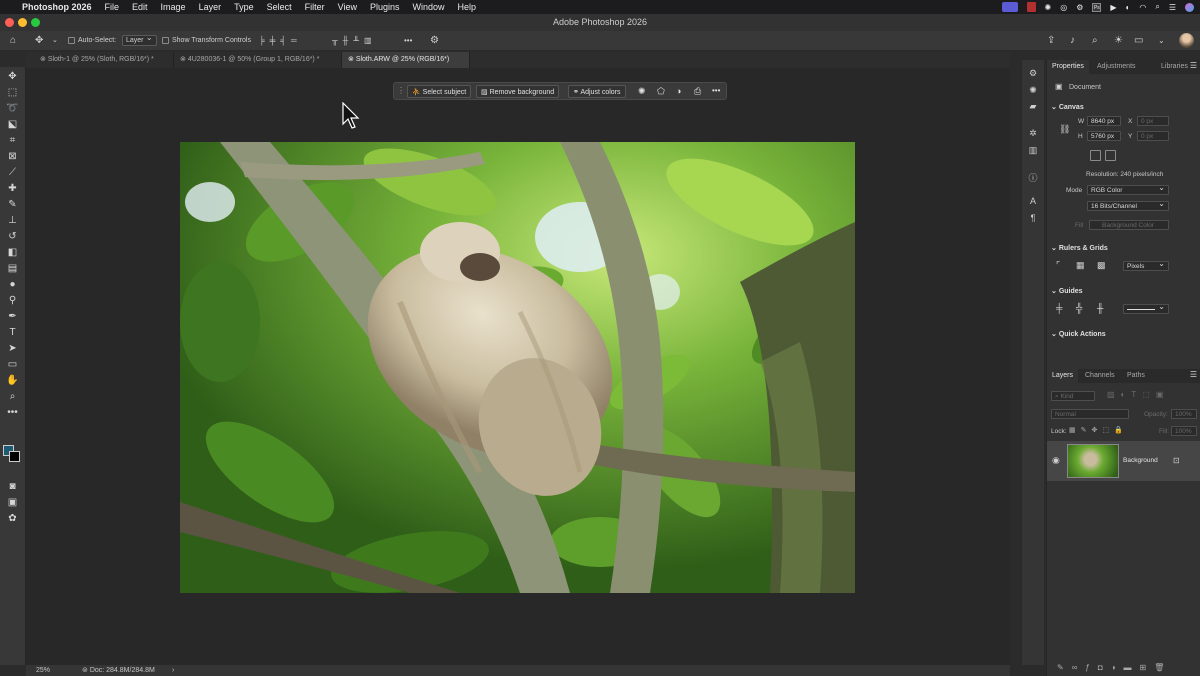 The height and width of the screenshot is (676, 1200). I want to click on character-panel-icon: A, so click(1033, 202).